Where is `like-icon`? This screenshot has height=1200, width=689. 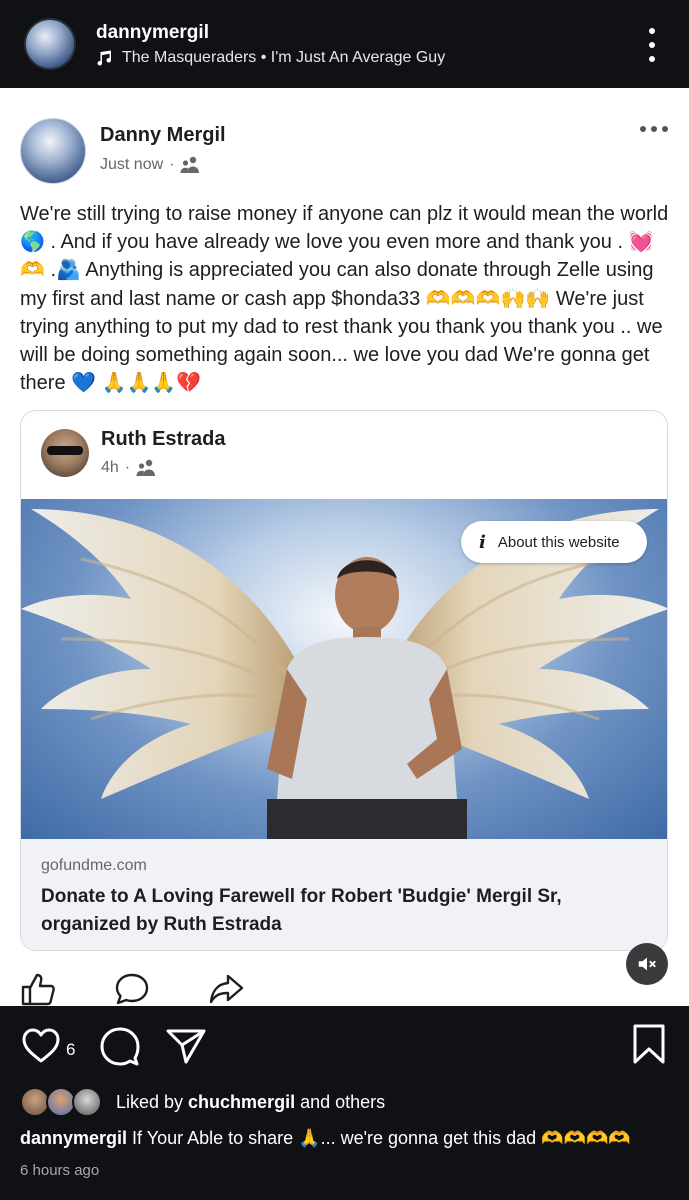 like-icon is located at coordinates (38, 989).